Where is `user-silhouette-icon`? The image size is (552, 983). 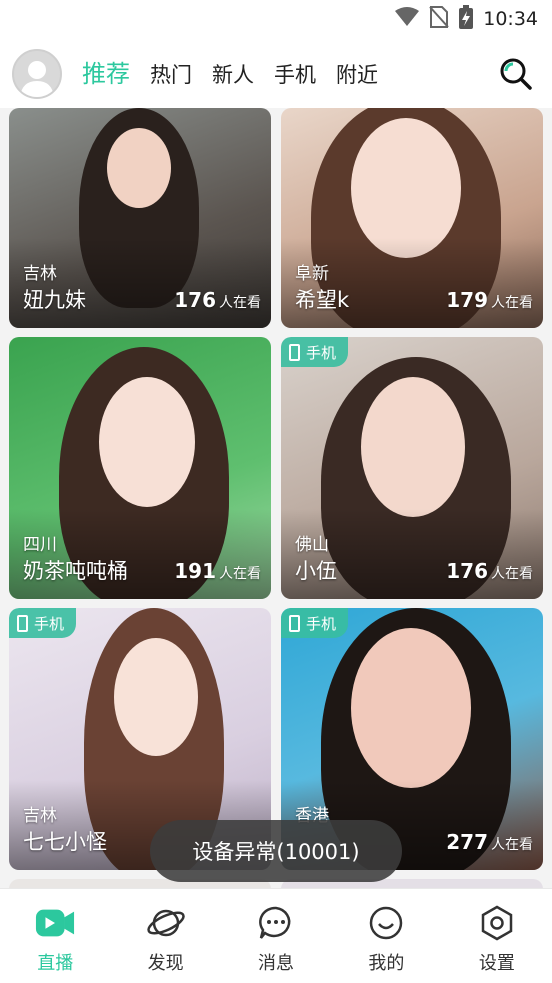
user-silhouette-icon is located at coordinates (37, 79).